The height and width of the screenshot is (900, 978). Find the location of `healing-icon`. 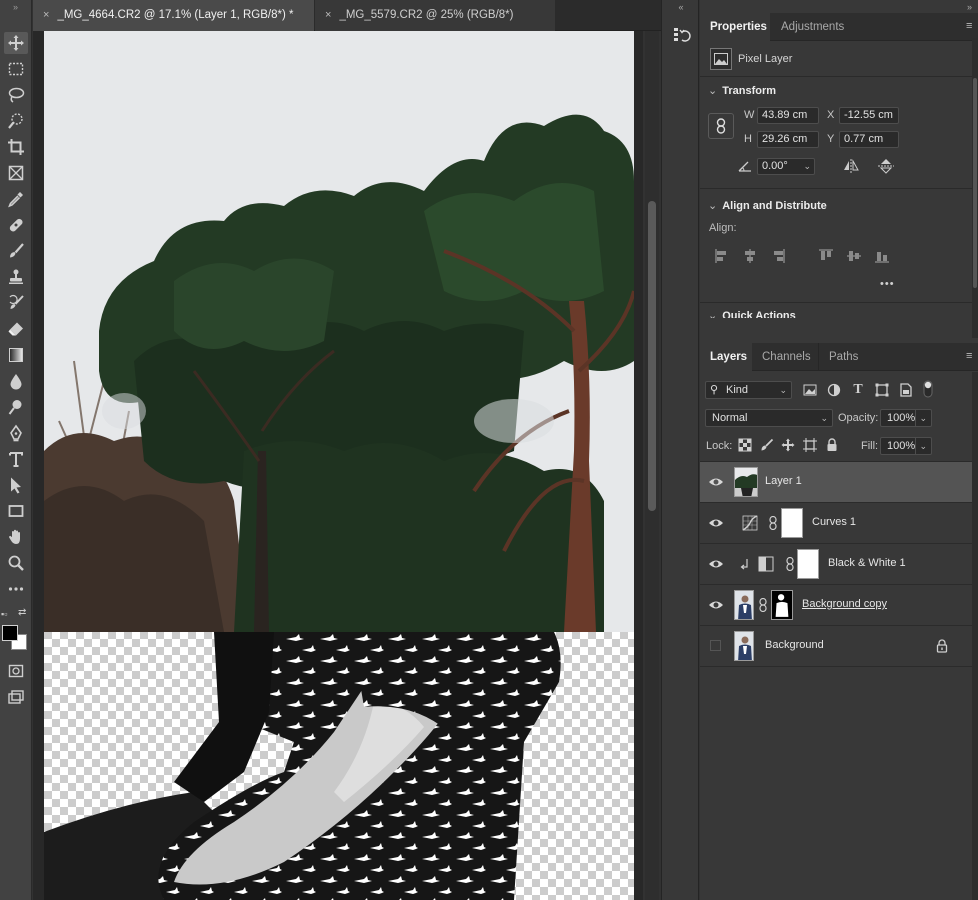

healing-icon is located at coordinates (16, 225).